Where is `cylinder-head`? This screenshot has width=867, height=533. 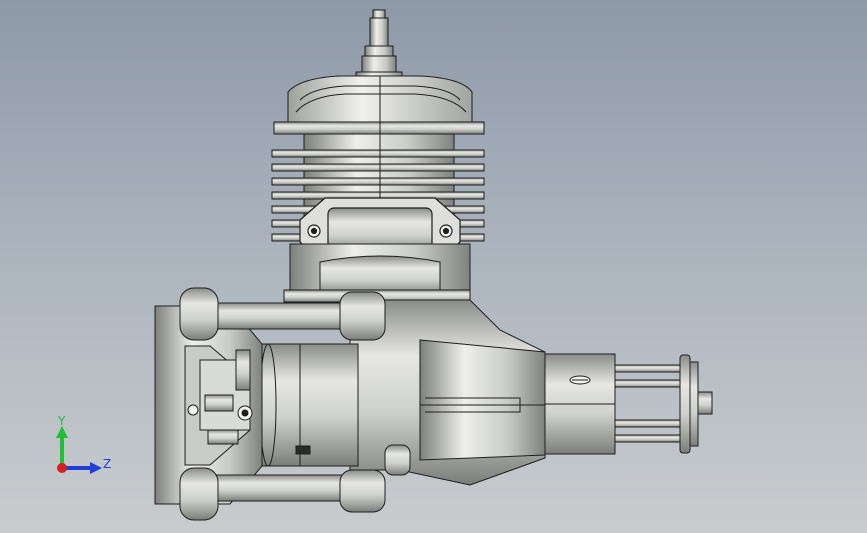 cylinder-head is located at coordinates (380, 99).